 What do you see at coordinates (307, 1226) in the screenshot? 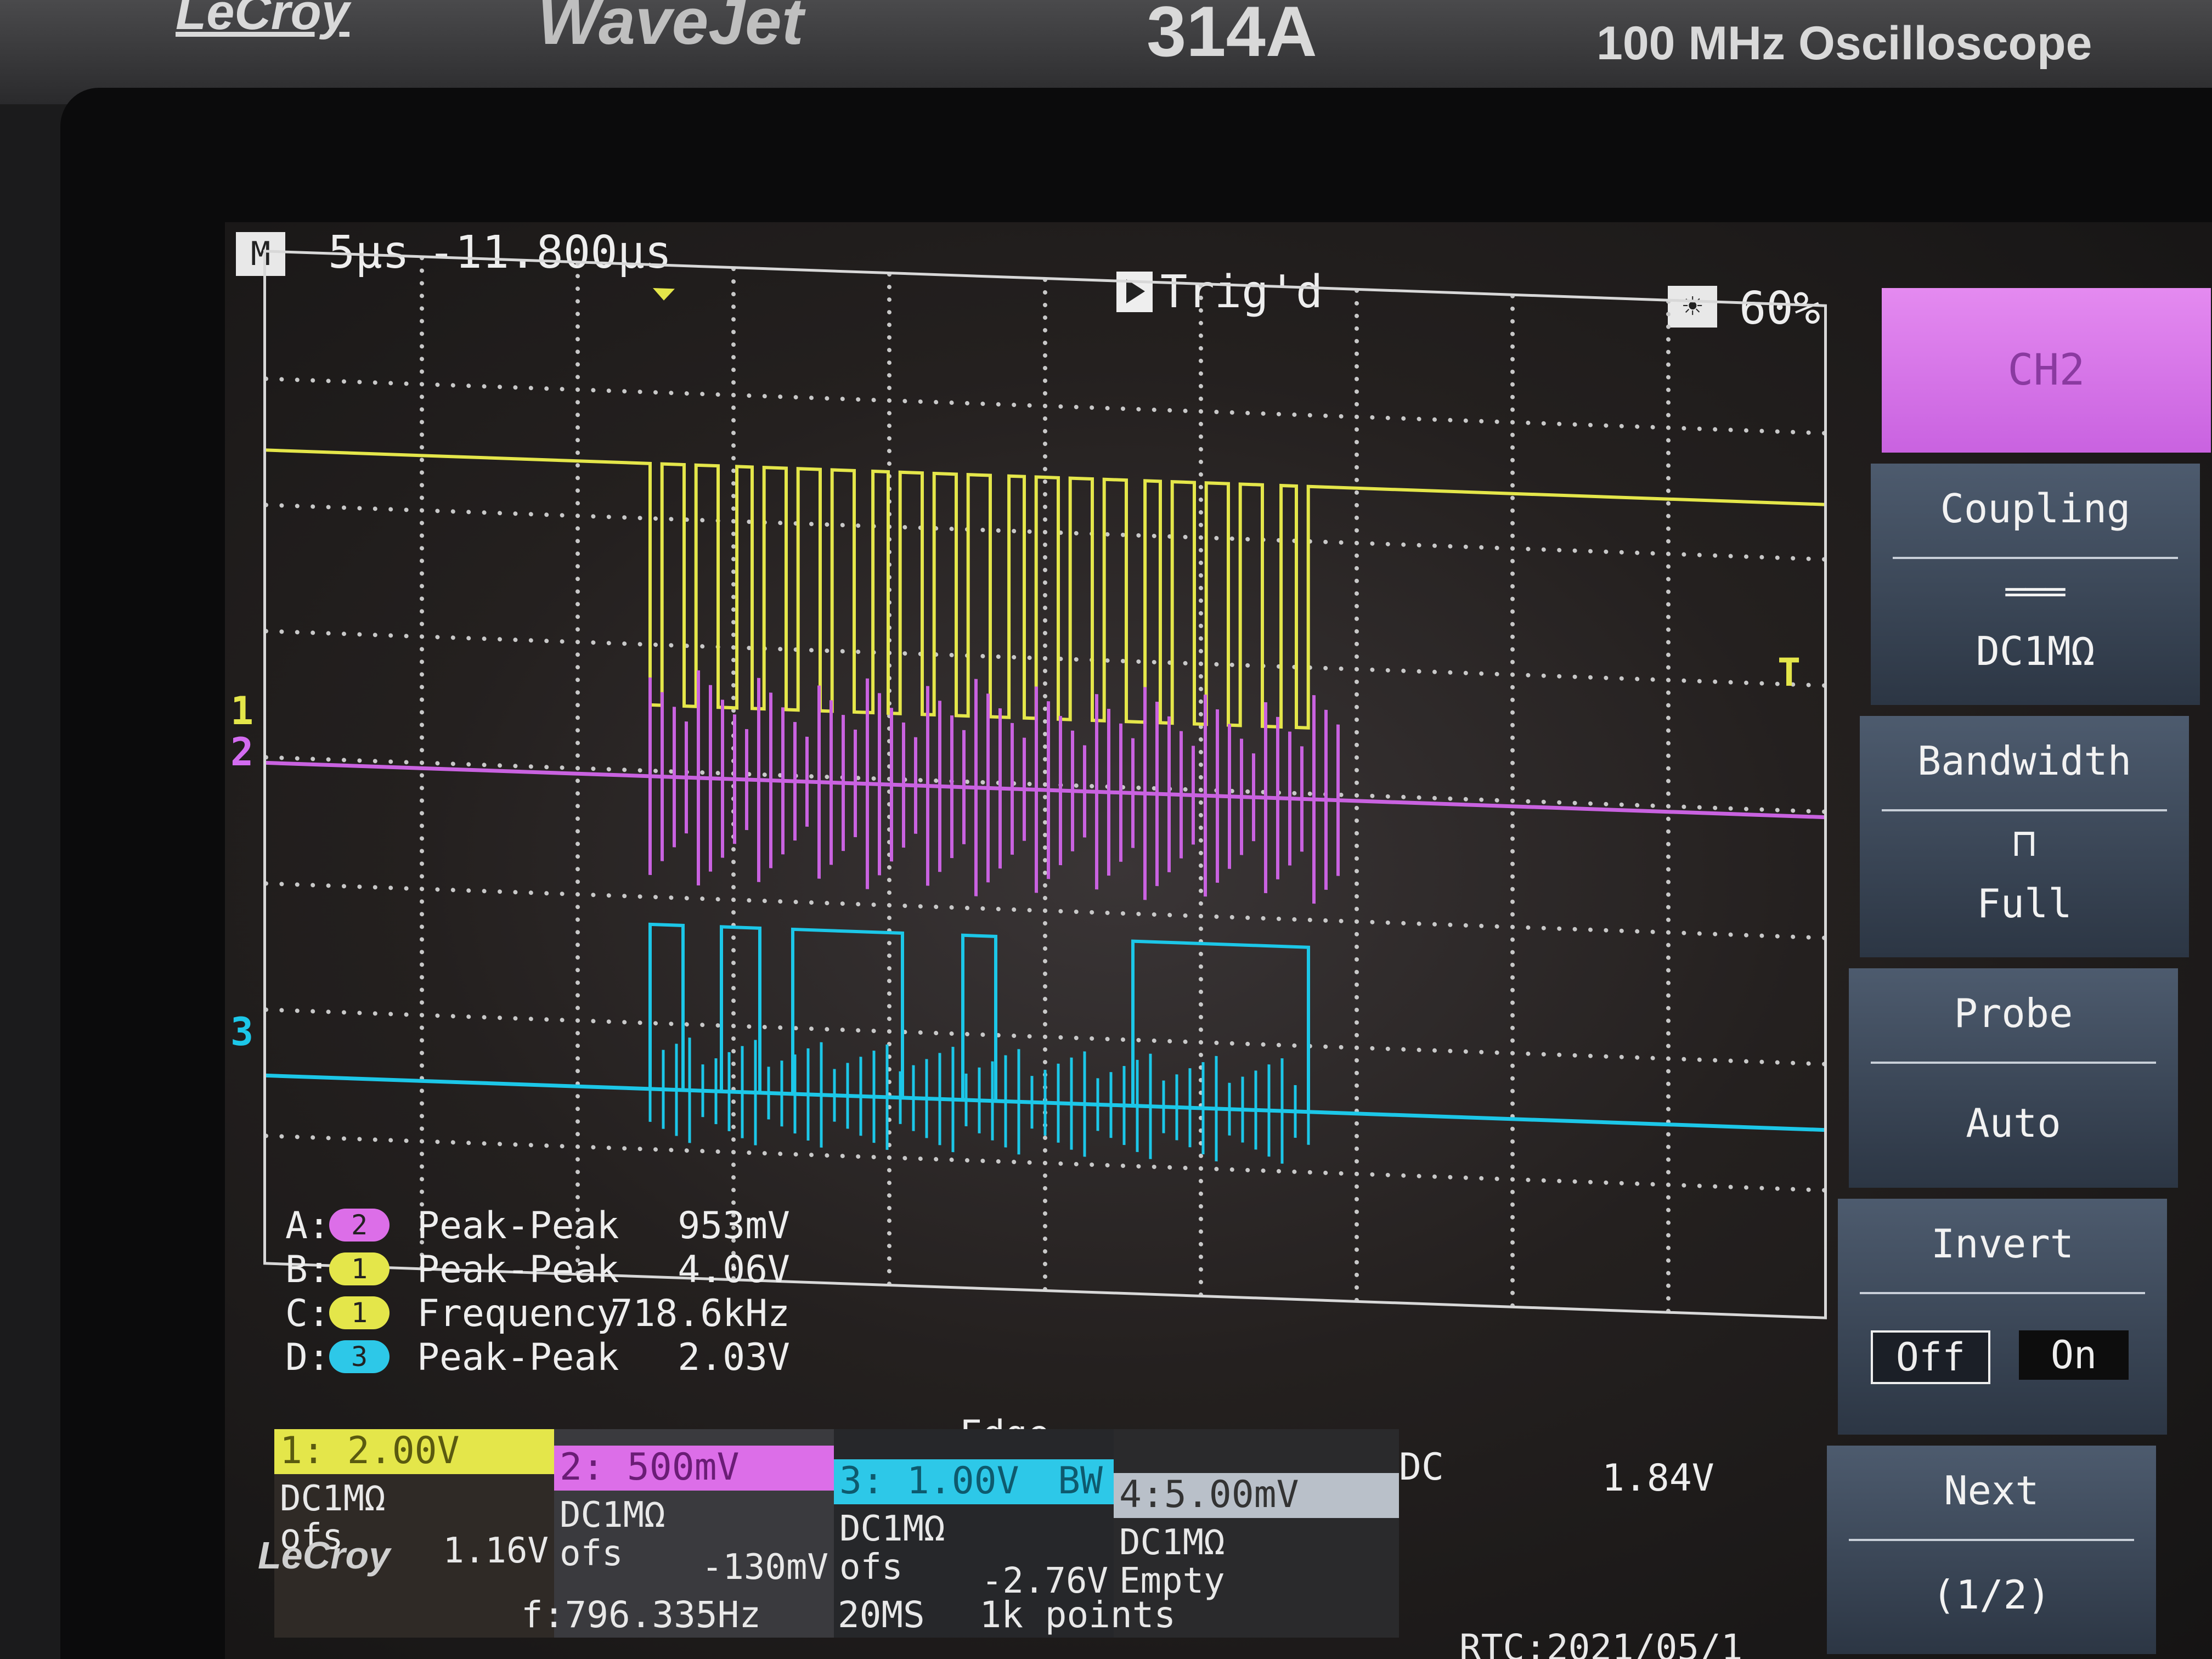
I see `measurement-slot: A:` at bounding box center [307, 1226].